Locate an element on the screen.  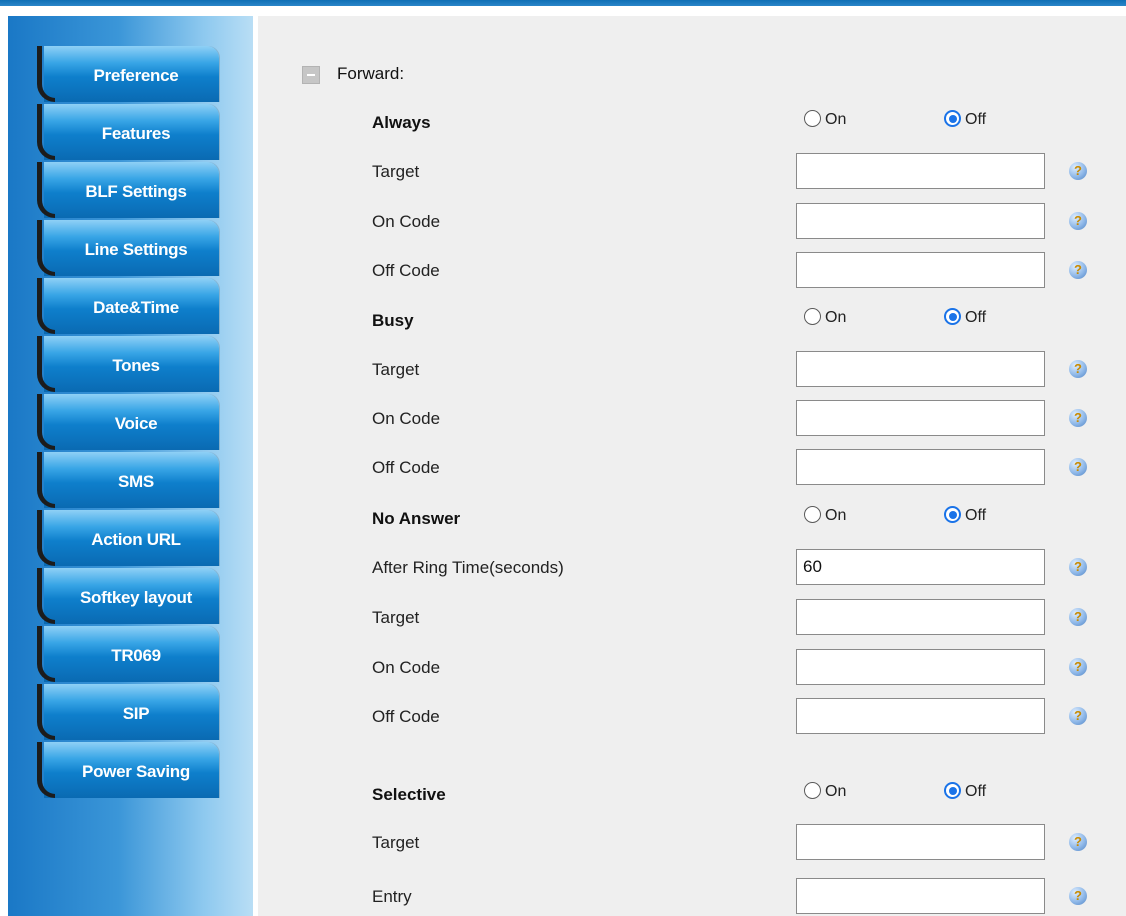
no-answer-on-code-input is located at coordinates (920, 667).